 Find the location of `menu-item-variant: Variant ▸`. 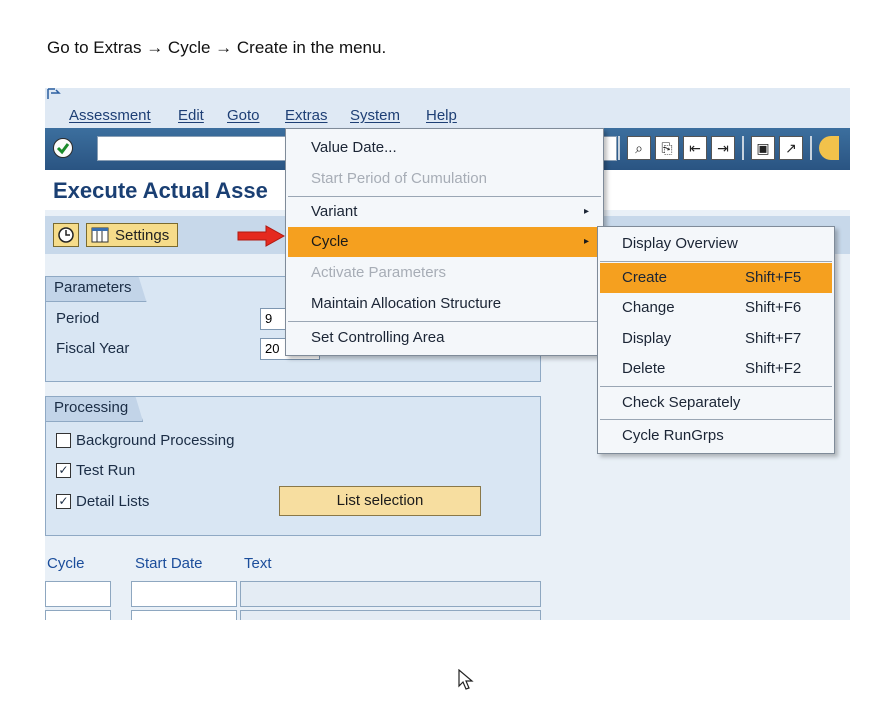

menu-item-variant: Variant ▸ is located at coordinates (444, 212).